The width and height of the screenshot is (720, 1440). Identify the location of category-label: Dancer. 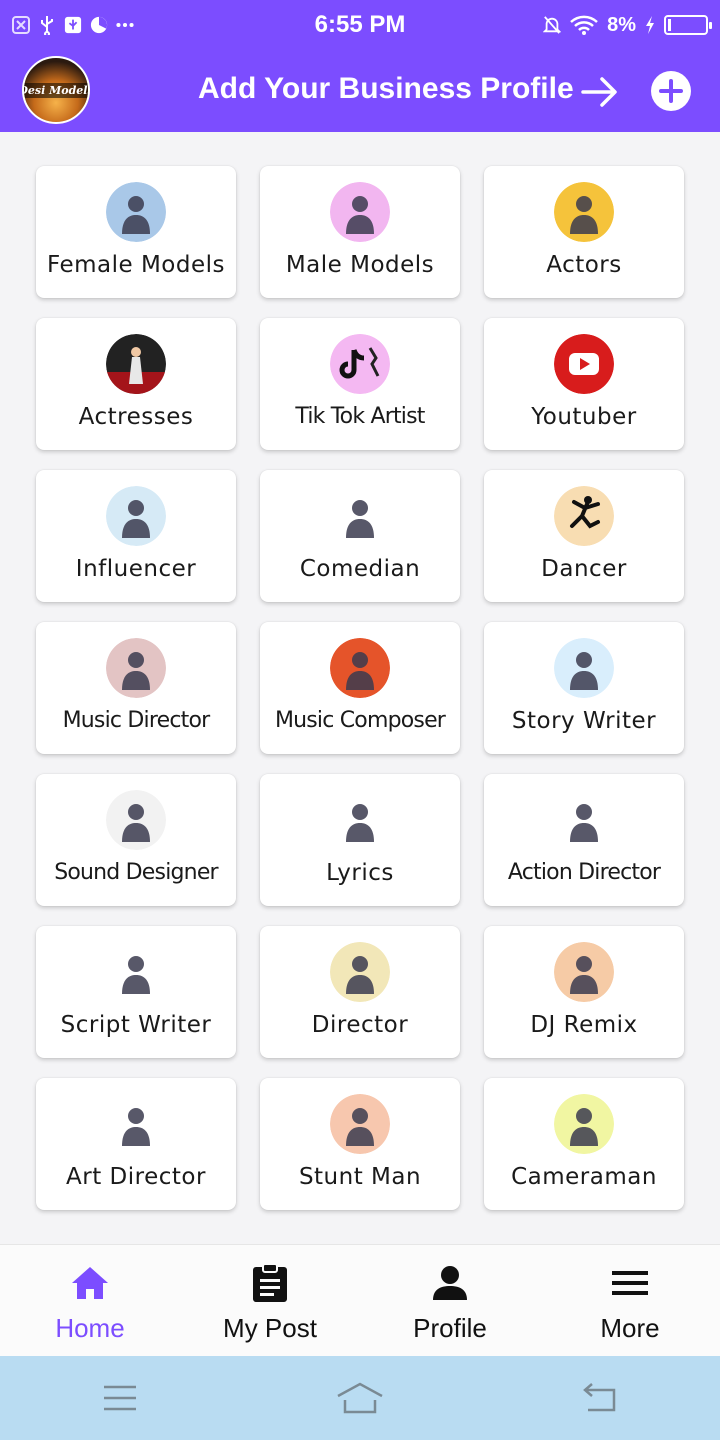
(584, 569).